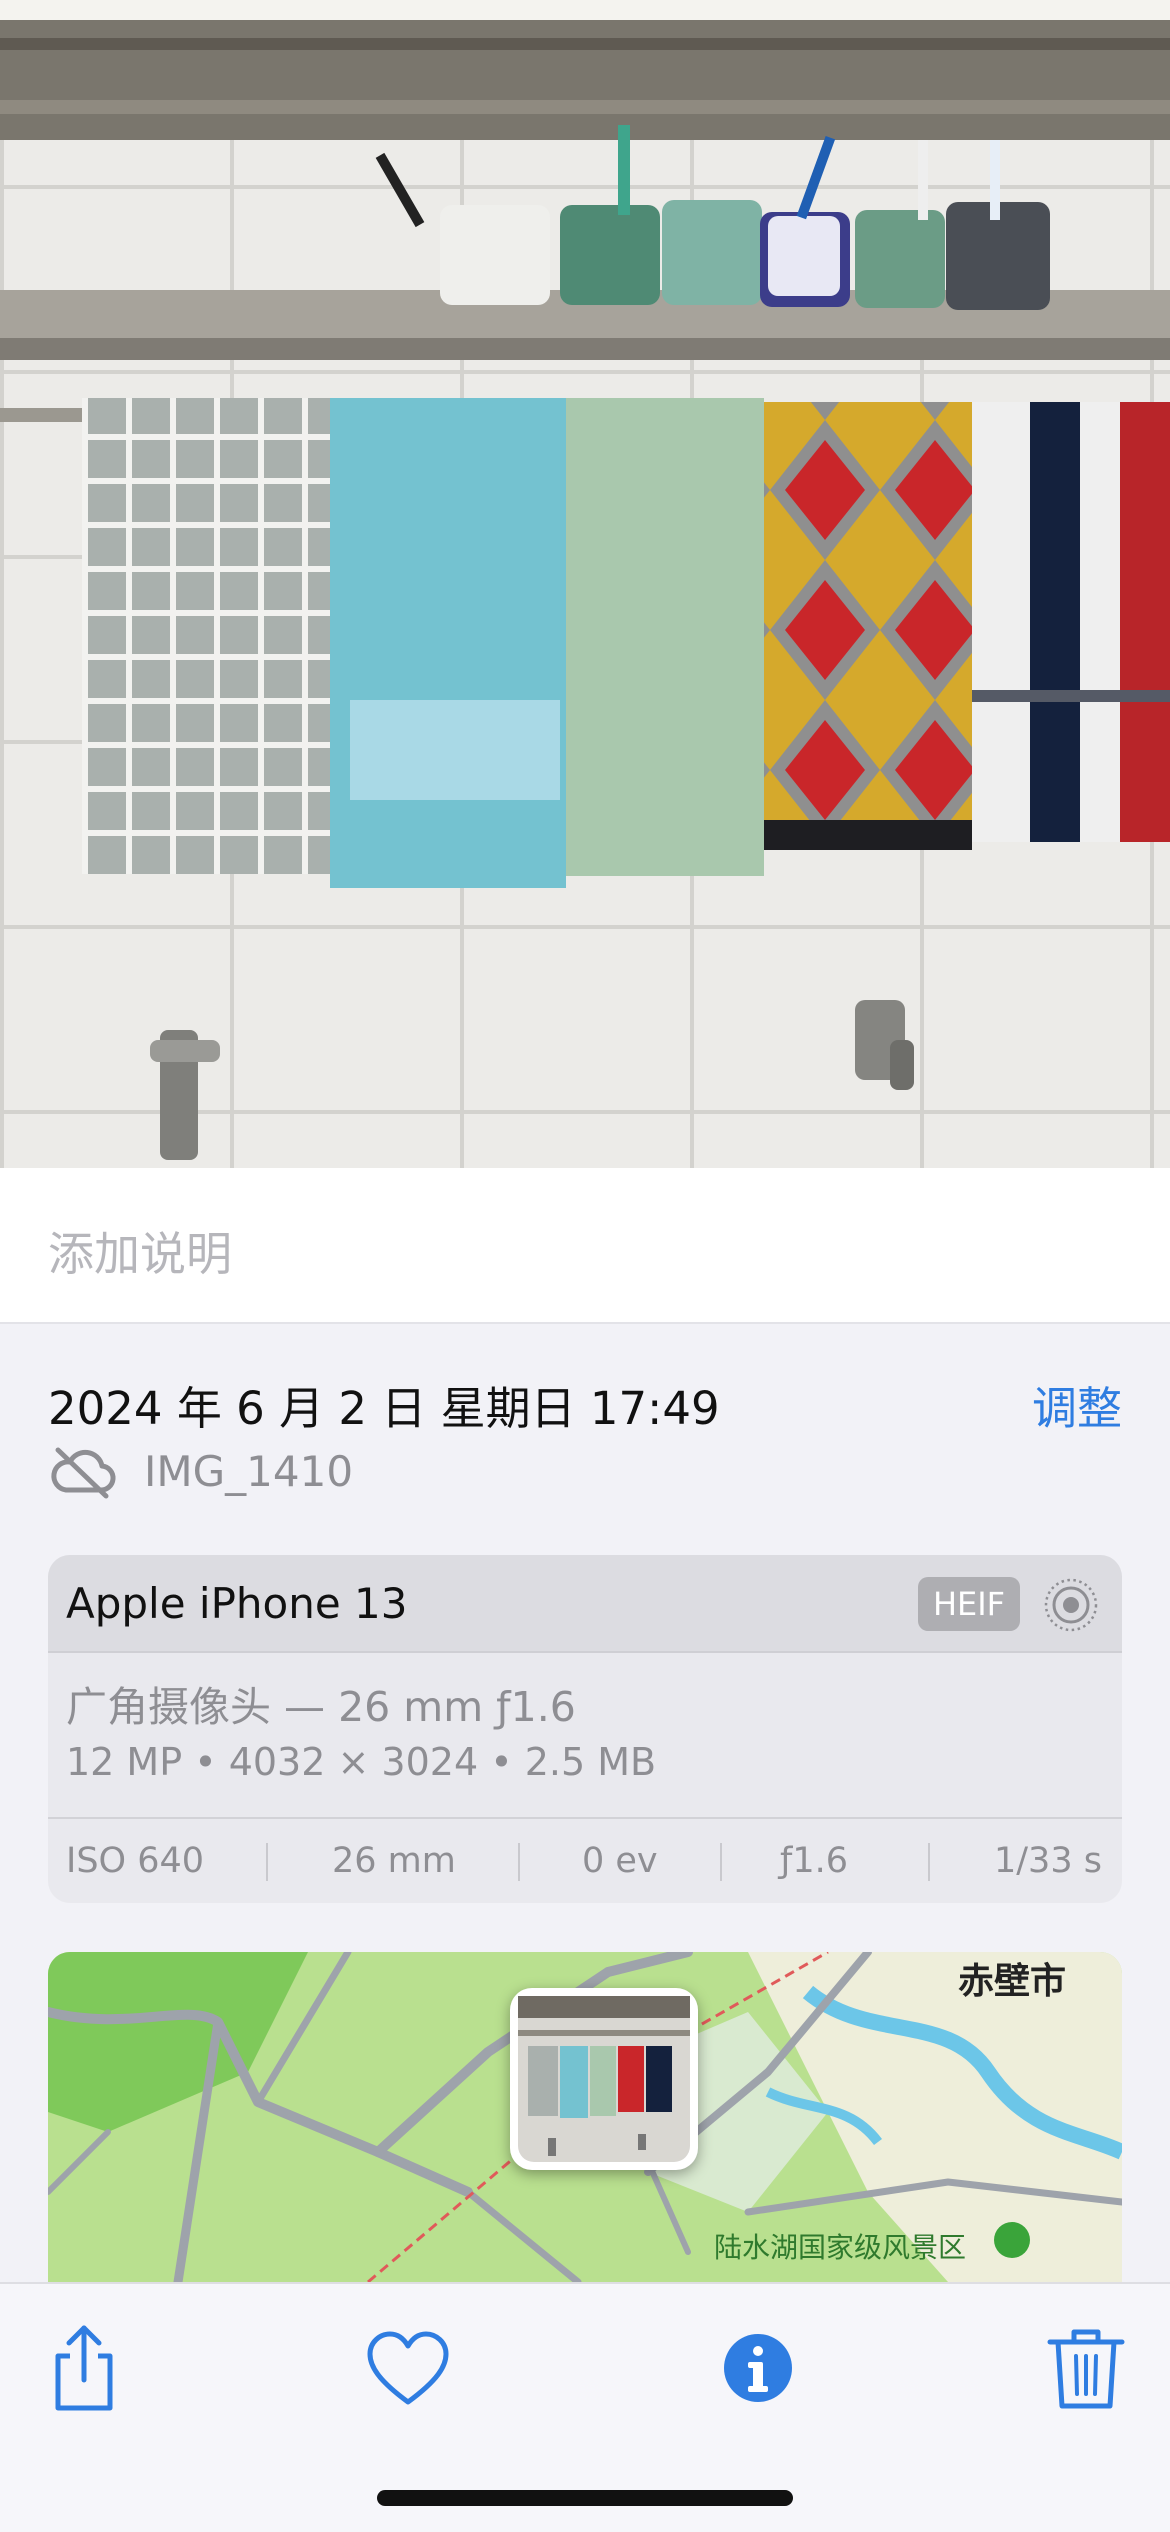 This screenshot has width=1170, height=2532. I want to click on info-icon, so click(758, 2368).